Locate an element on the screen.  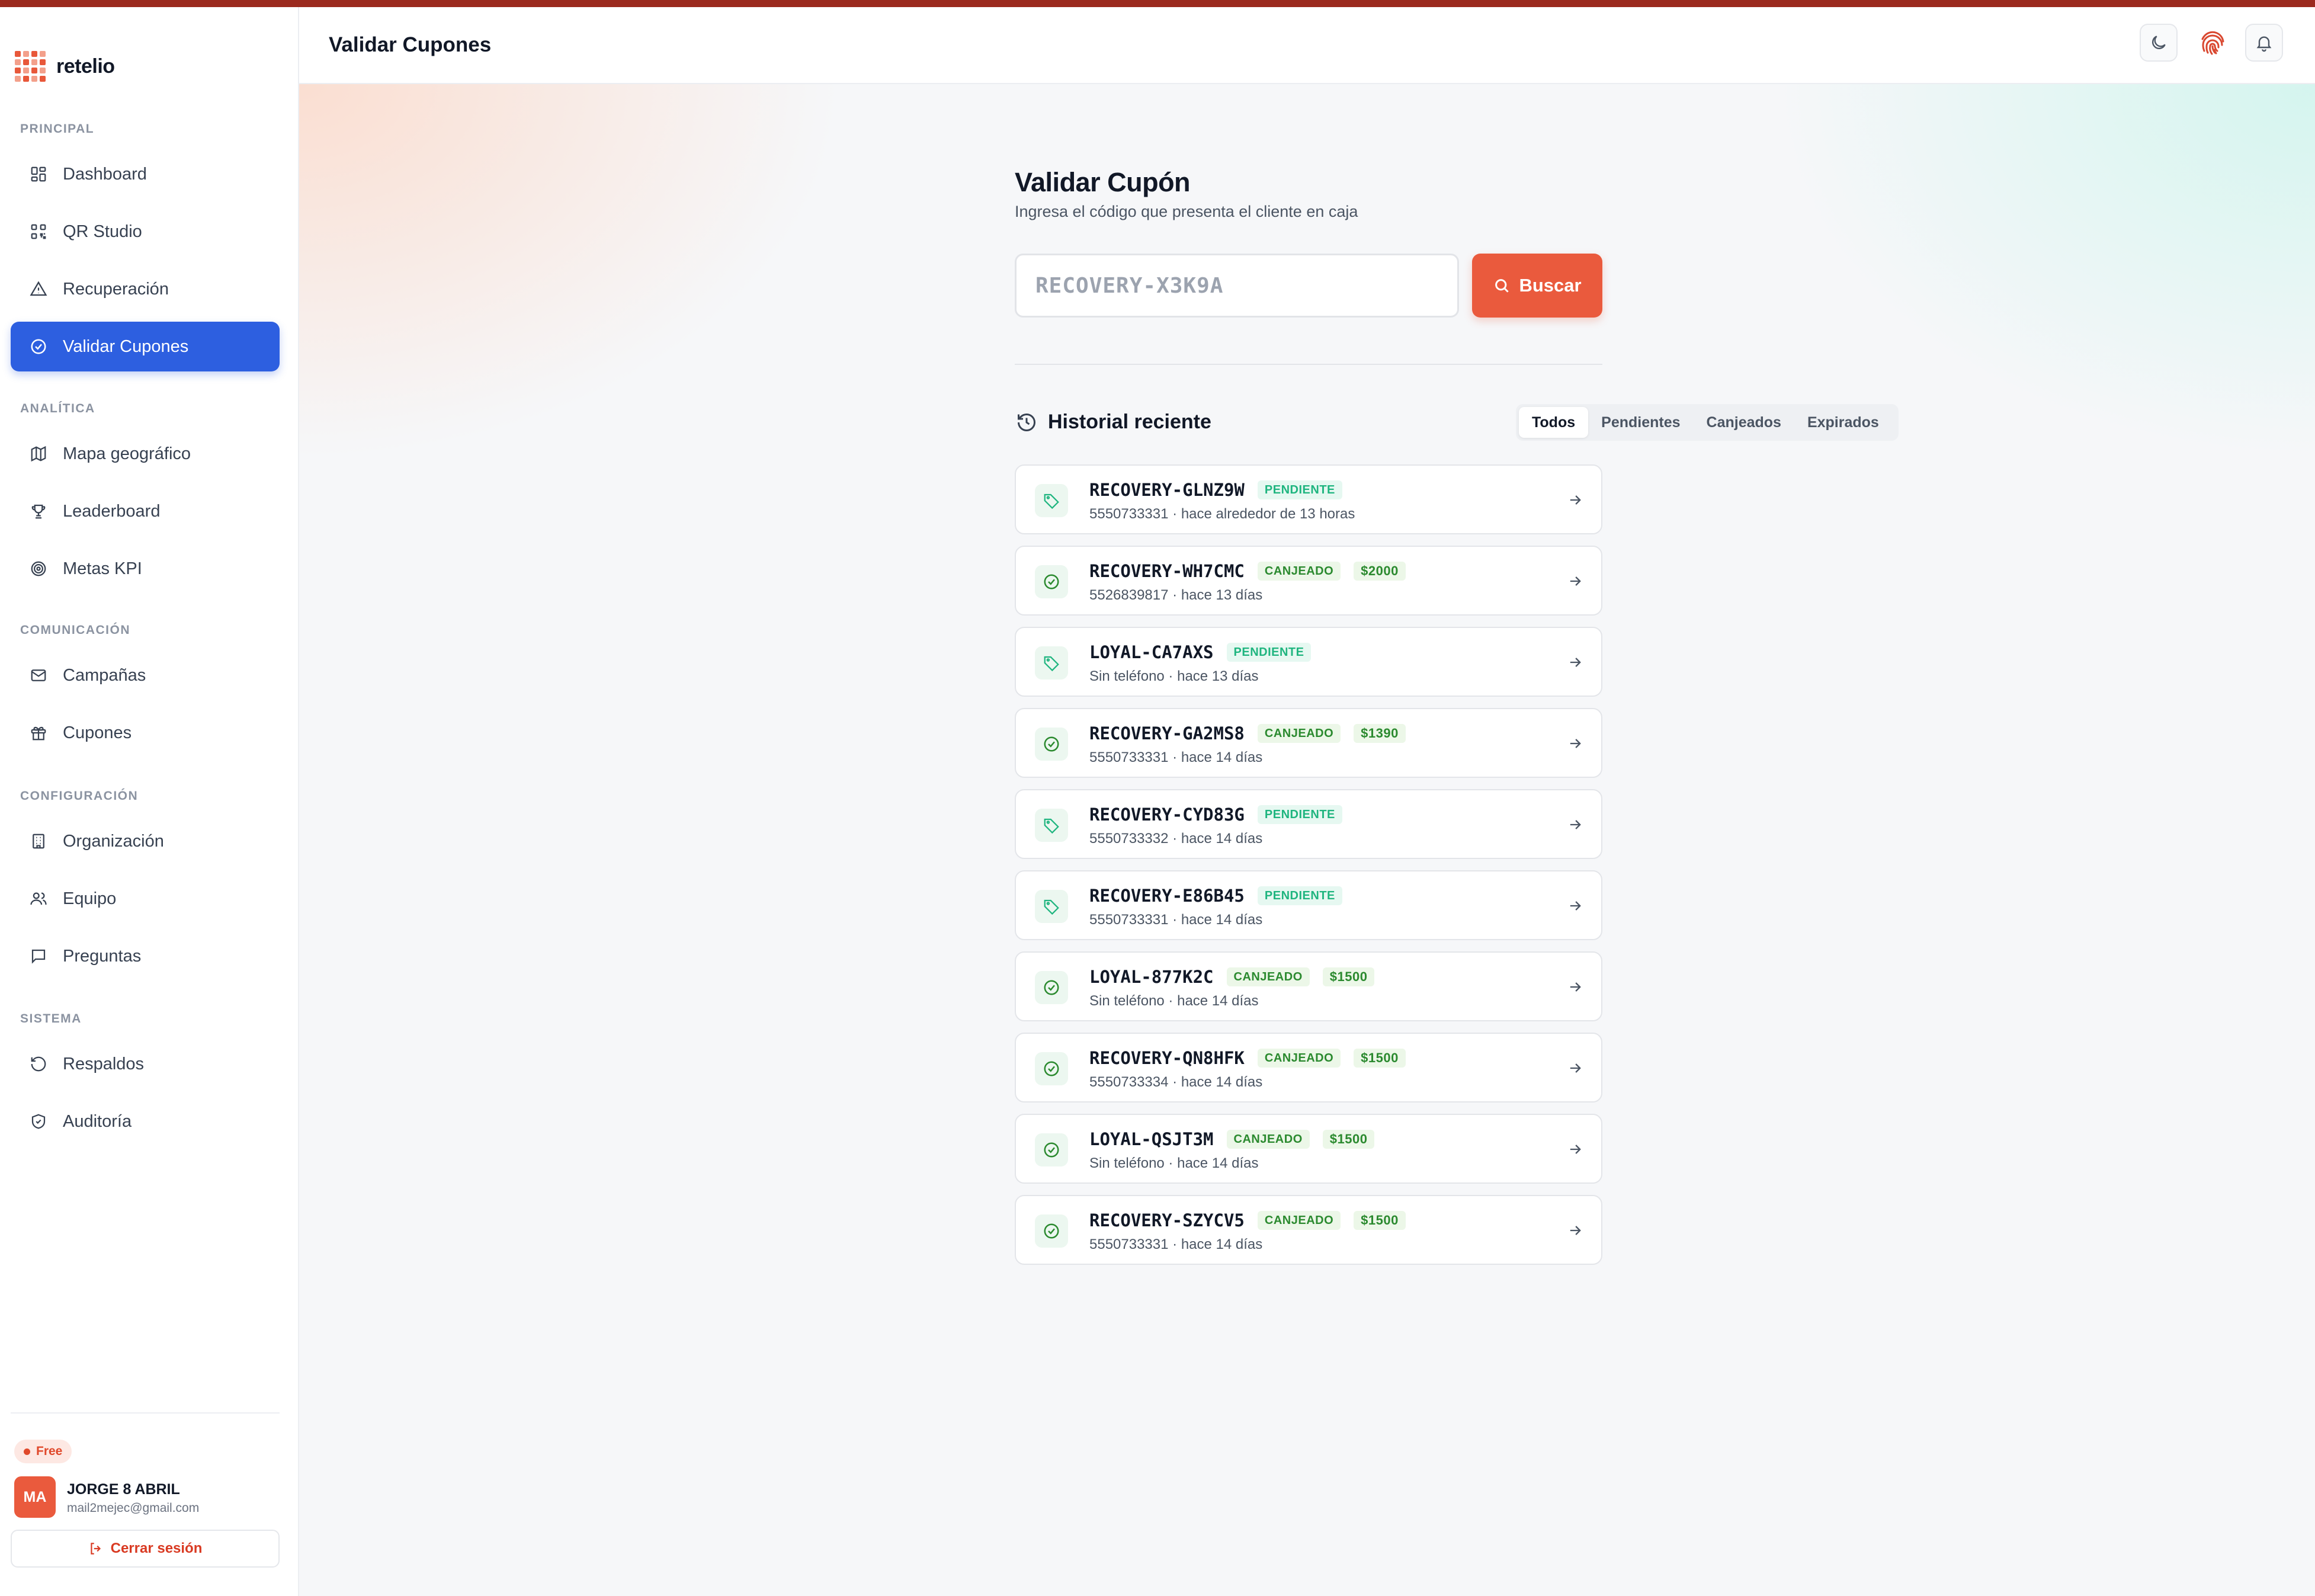
sidebar-item-preguntas: Preguntas is located at coordinates (145, 956).